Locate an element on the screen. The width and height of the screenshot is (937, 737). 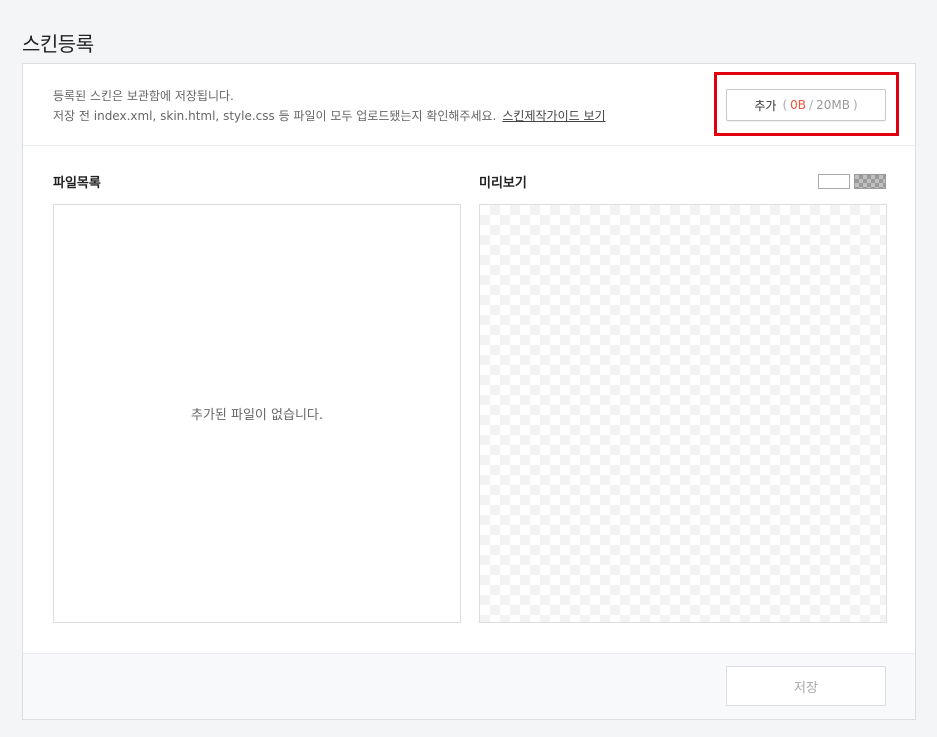
add-button-close-paren: ) is located at coordinates (855, 105).